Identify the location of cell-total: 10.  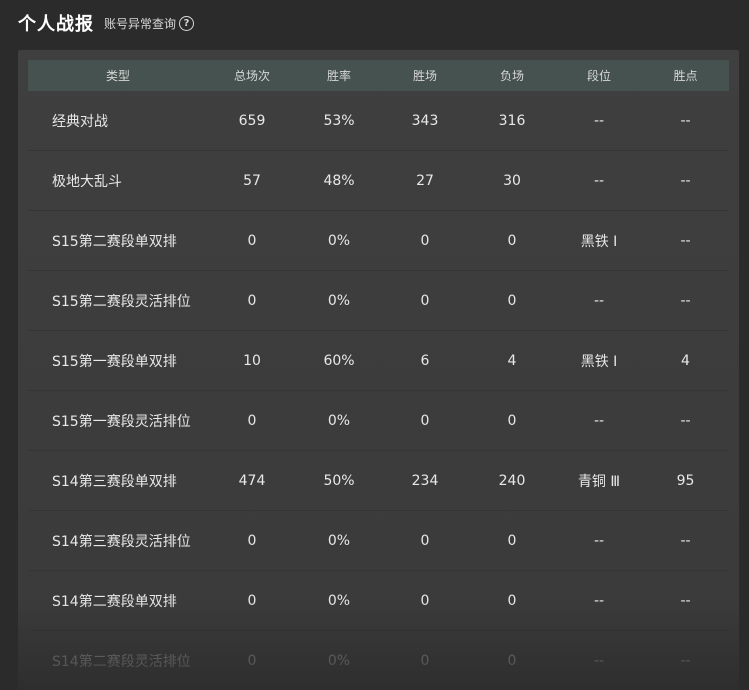
(252, 360).